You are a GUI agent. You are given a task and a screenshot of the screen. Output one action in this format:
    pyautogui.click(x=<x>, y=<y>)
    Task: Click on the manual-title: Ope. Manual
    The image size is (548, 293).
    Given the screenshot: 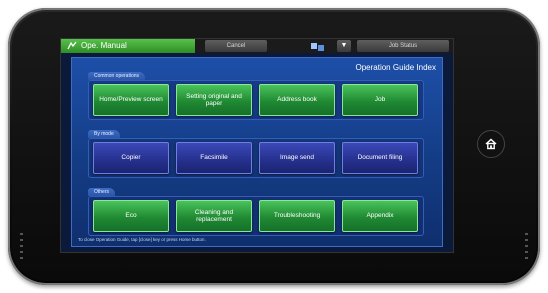 What is the action you would take?
    pyautogui.click(x=104, y=45)
    